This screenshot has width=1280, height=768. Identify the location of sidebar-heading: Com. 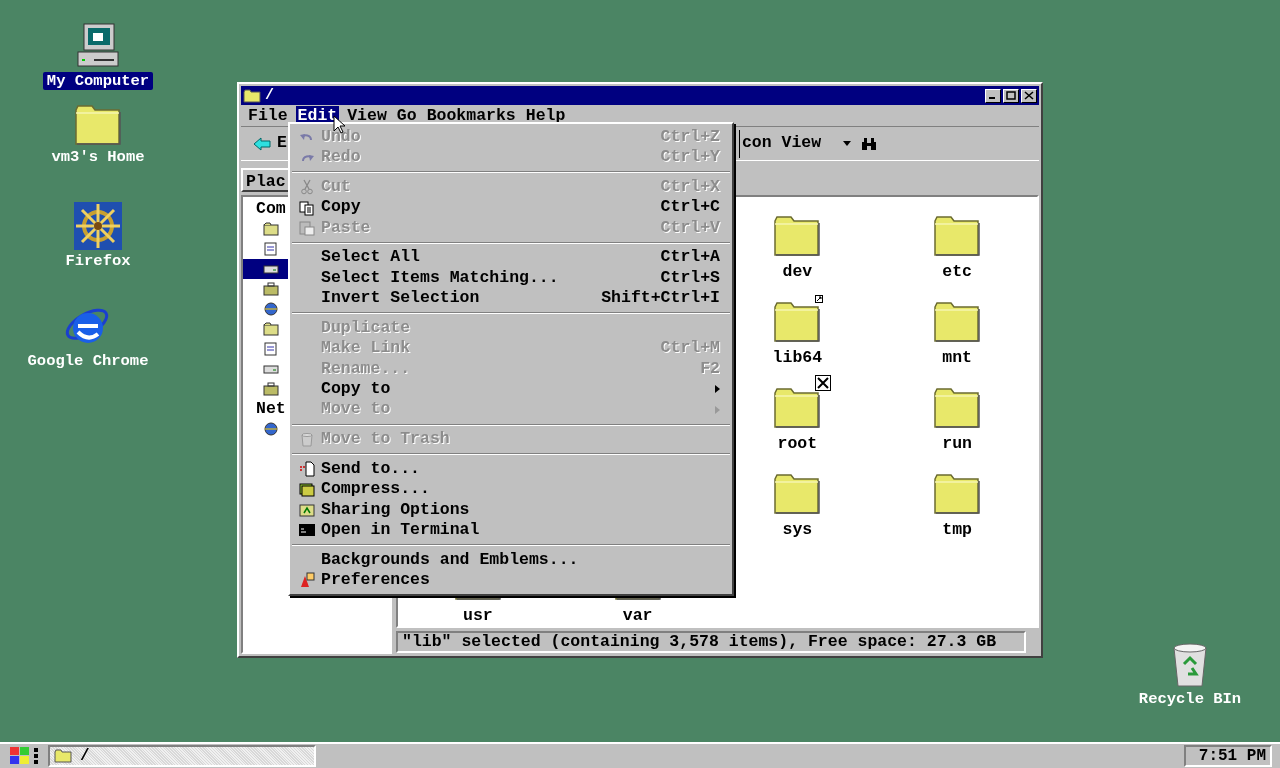
(271, 208).